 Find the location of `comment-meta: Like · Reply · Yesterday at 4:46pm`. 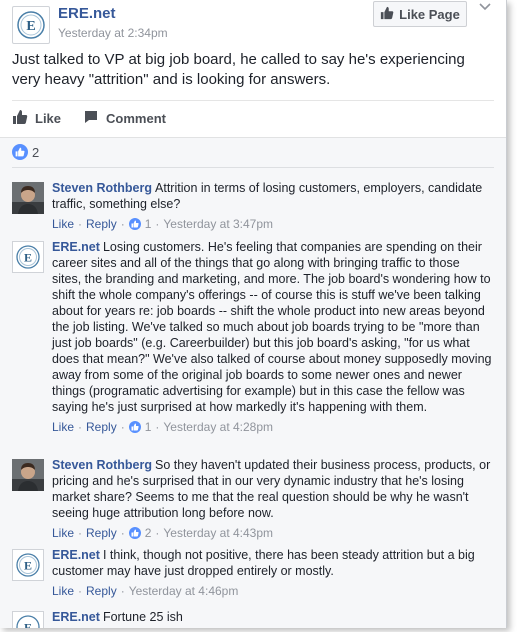

comment-meta: Like · Reply · Yesterday at 4:46pm is located at coordinates (272, 591).